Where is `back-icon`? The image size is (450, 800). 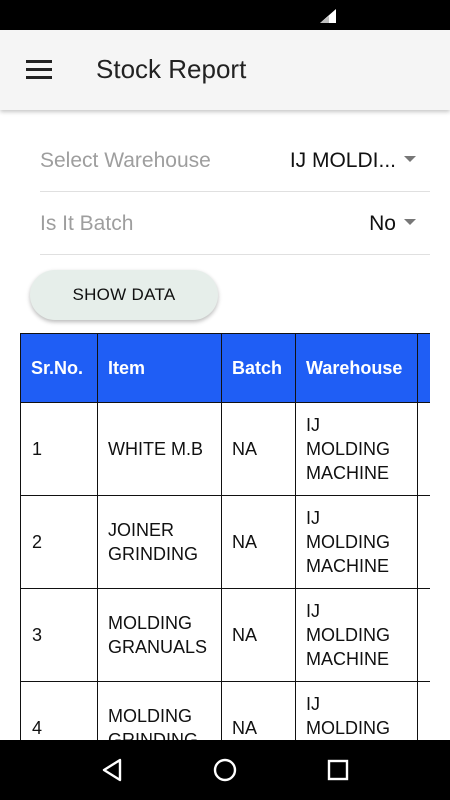 back-icon is located at coordinates (112, 770).